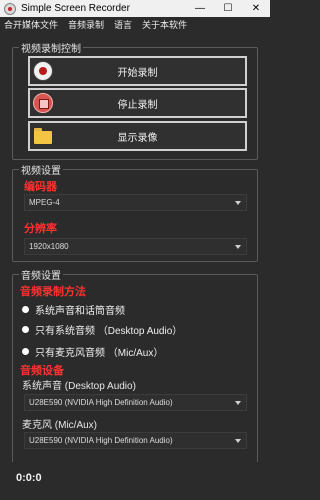 The image size is (320, 500). I want to click on menu-audio-record: 音频录制, so click(86, 24).